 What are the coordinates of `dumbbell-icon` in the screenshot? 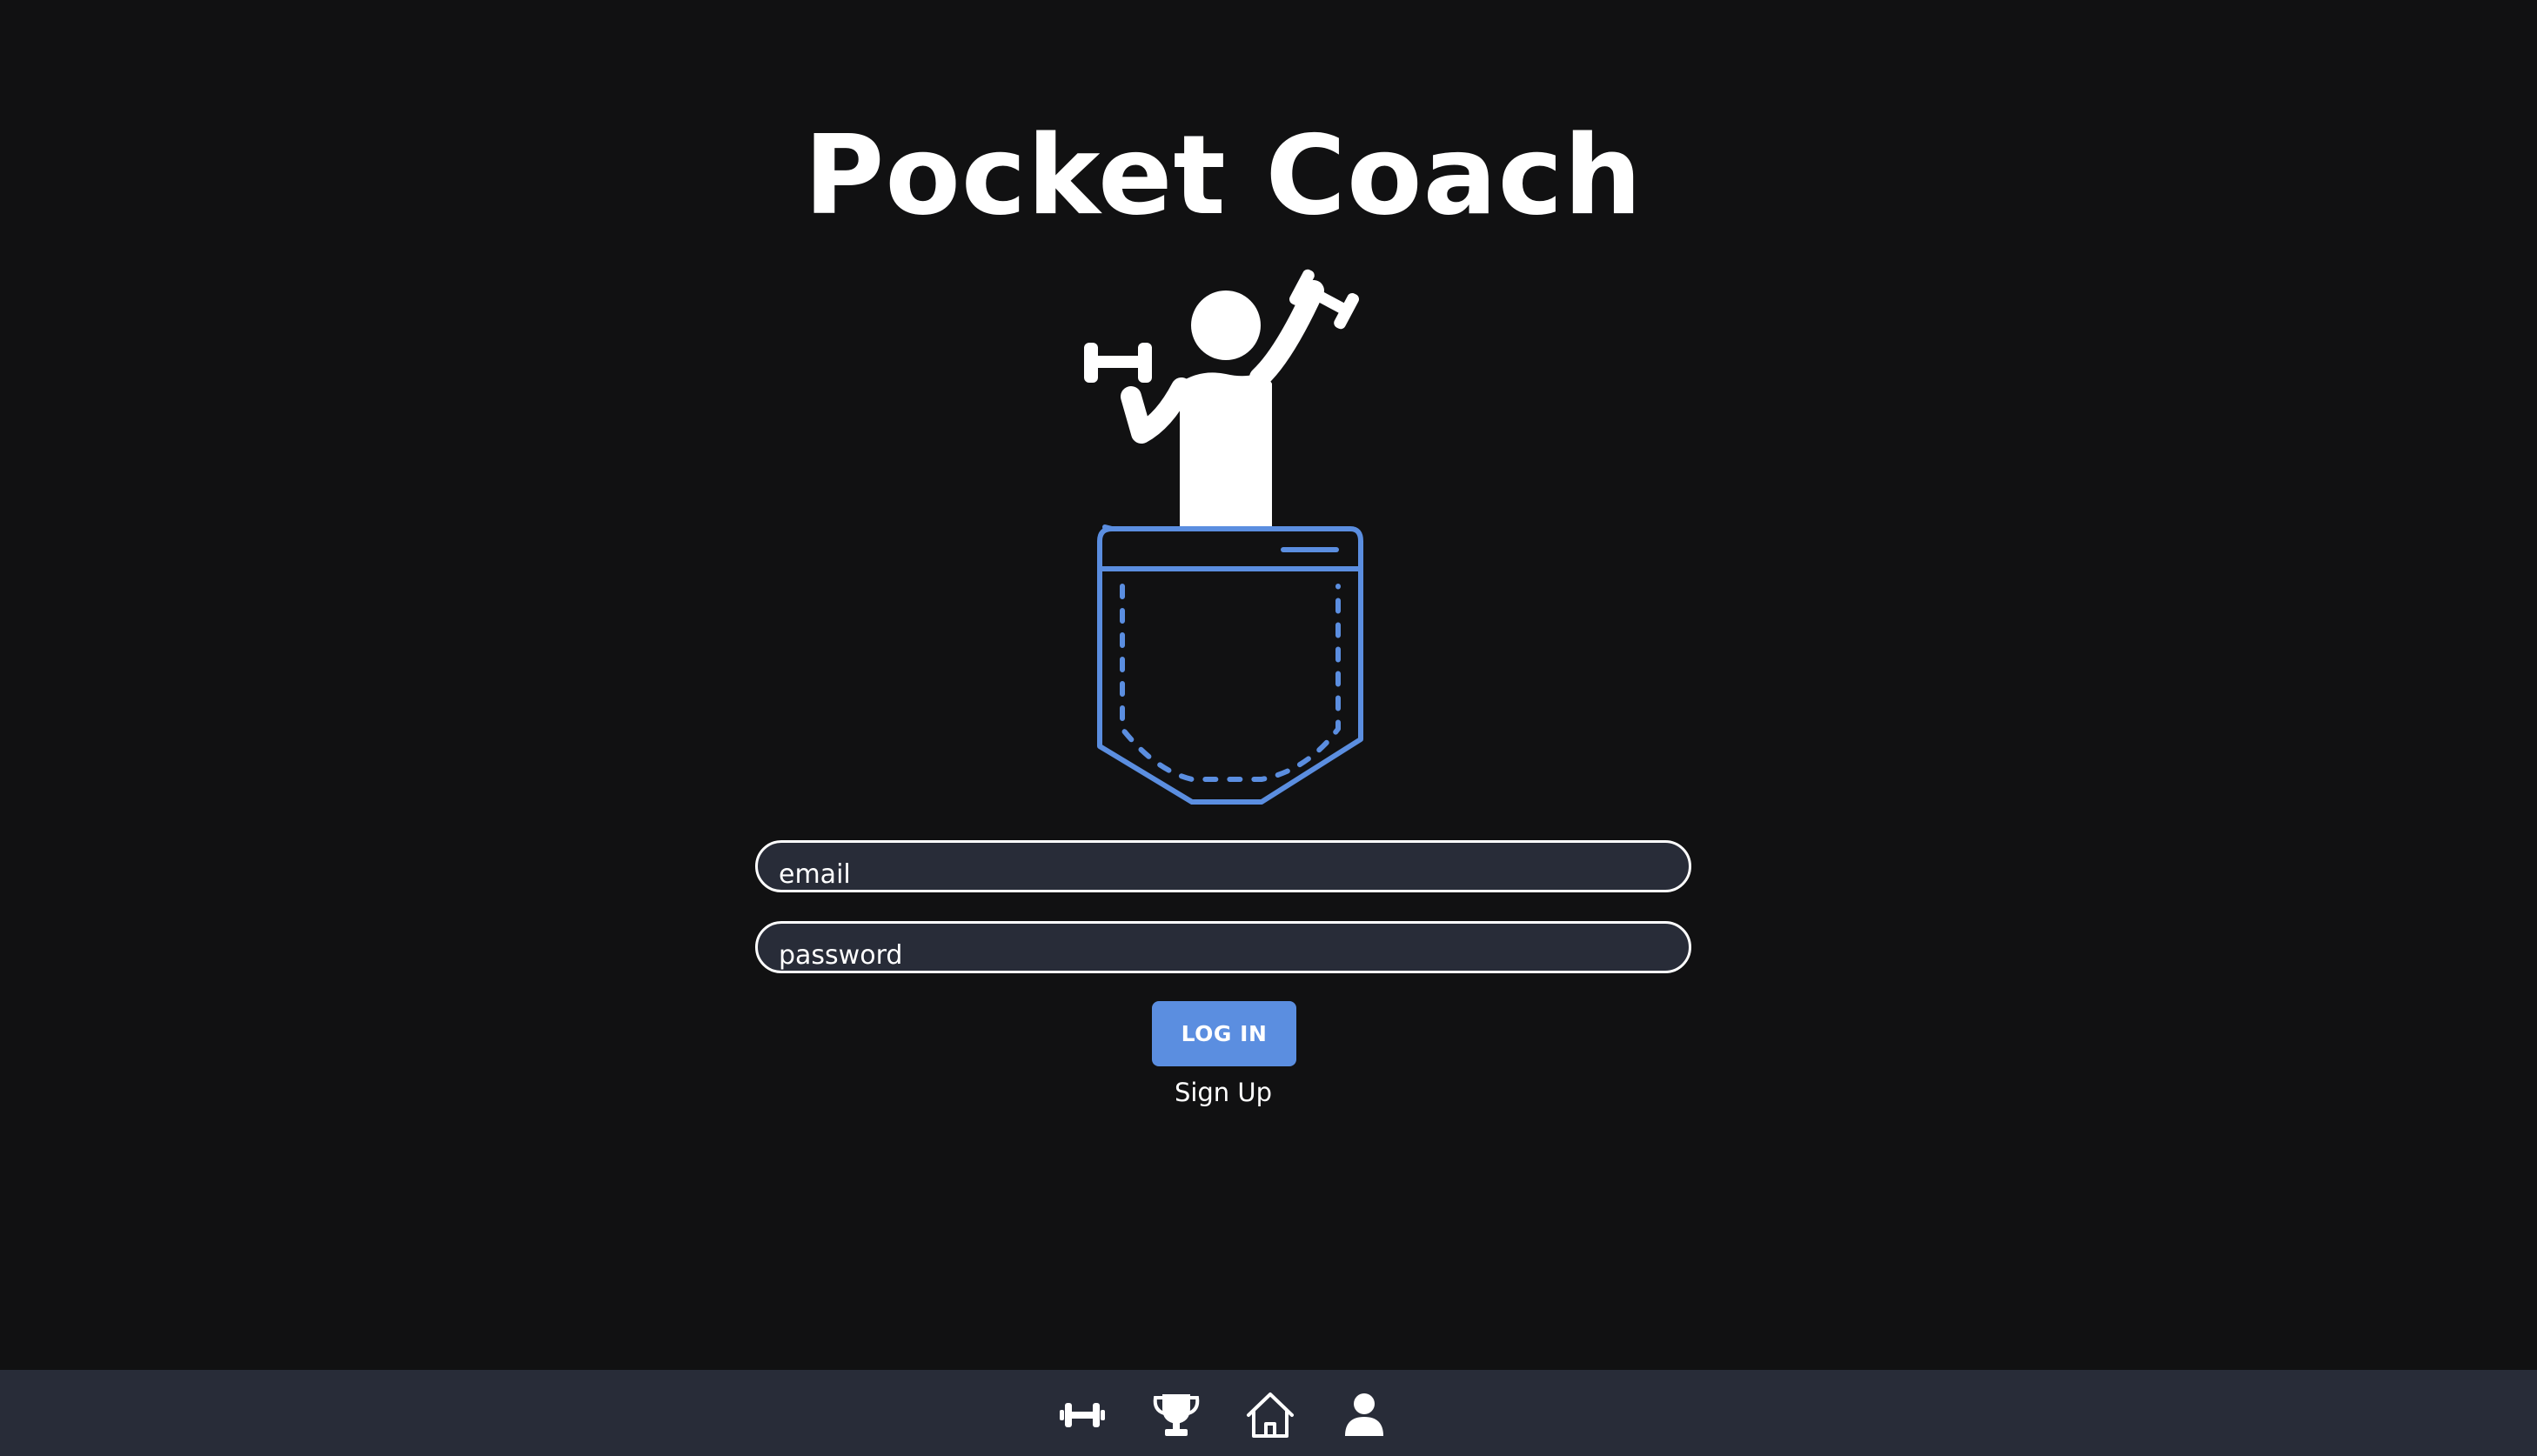 It's located at (1082, 1415).